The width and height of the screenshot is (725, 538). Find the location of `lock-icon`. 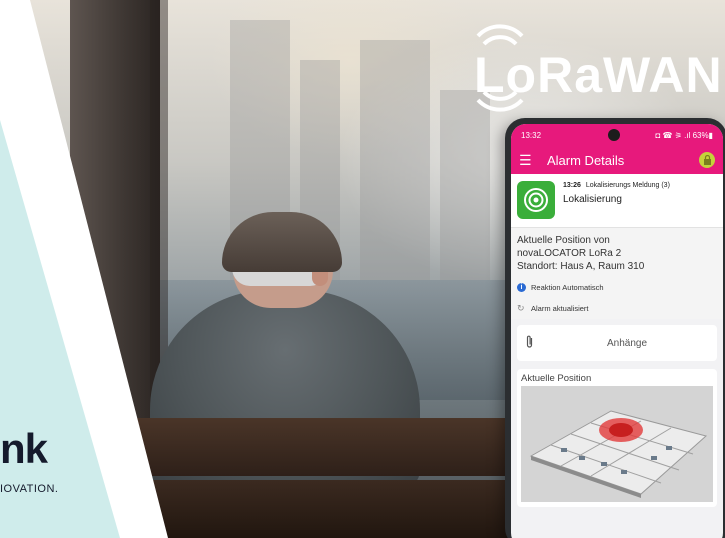

lock-icon is located at coordinates (707, 160).